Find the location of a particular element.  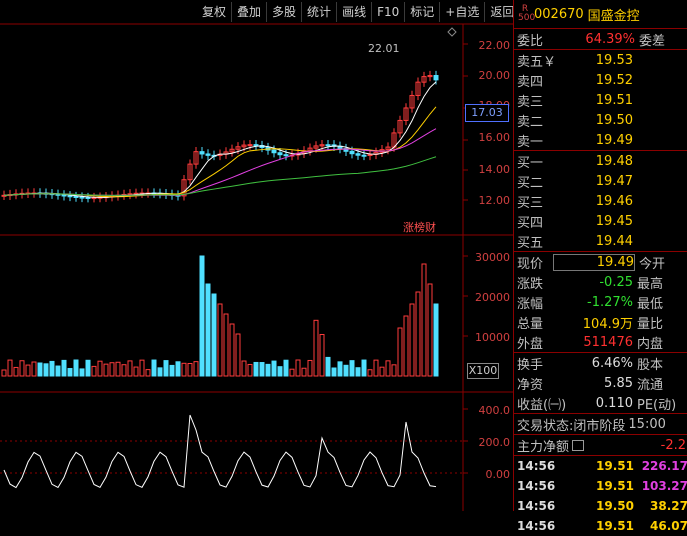

row-value: 19.44 is located at coordinates (614, 241).